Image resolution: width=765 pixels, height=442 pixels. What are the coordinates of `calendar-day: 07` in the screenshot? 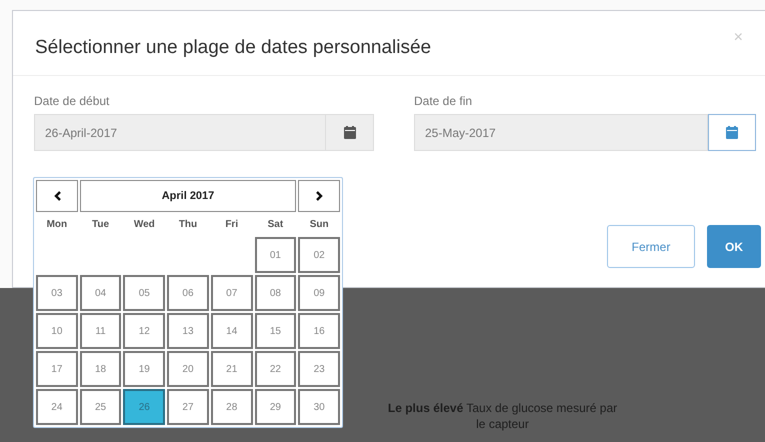 It's located at (231, 293).